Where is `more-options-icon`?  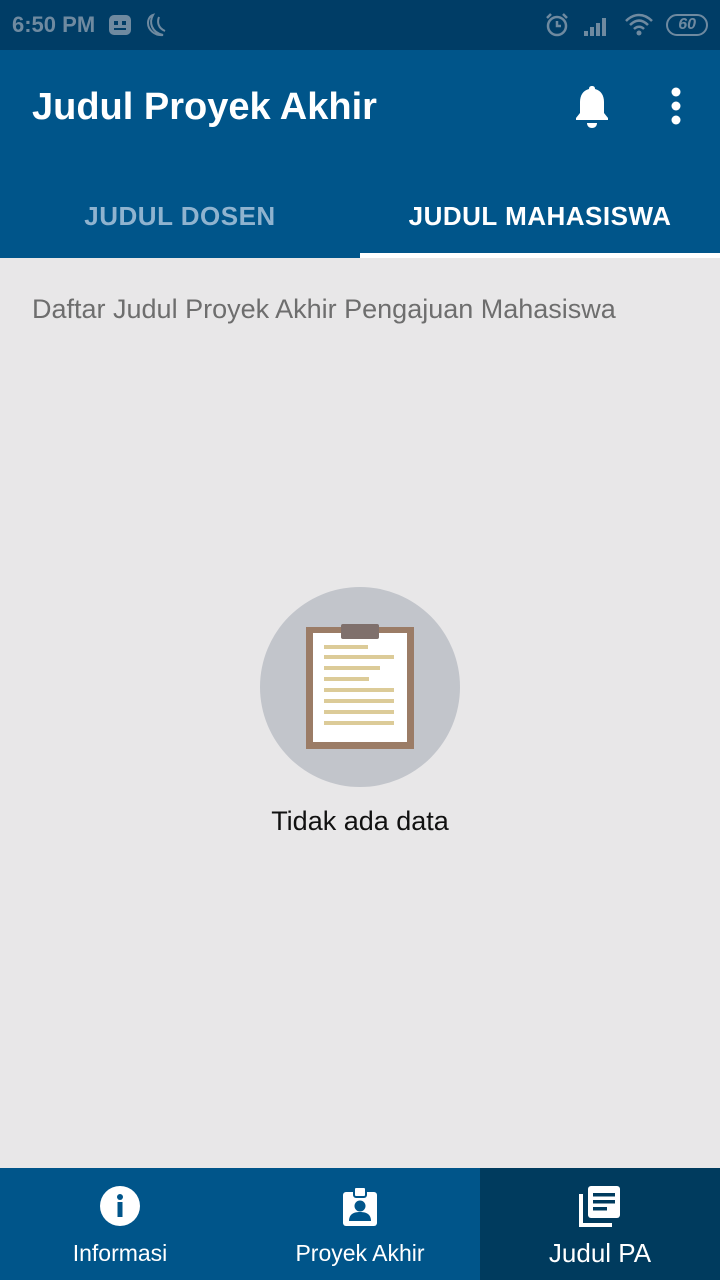
more-options-icon is located at coordinates (676, 106).